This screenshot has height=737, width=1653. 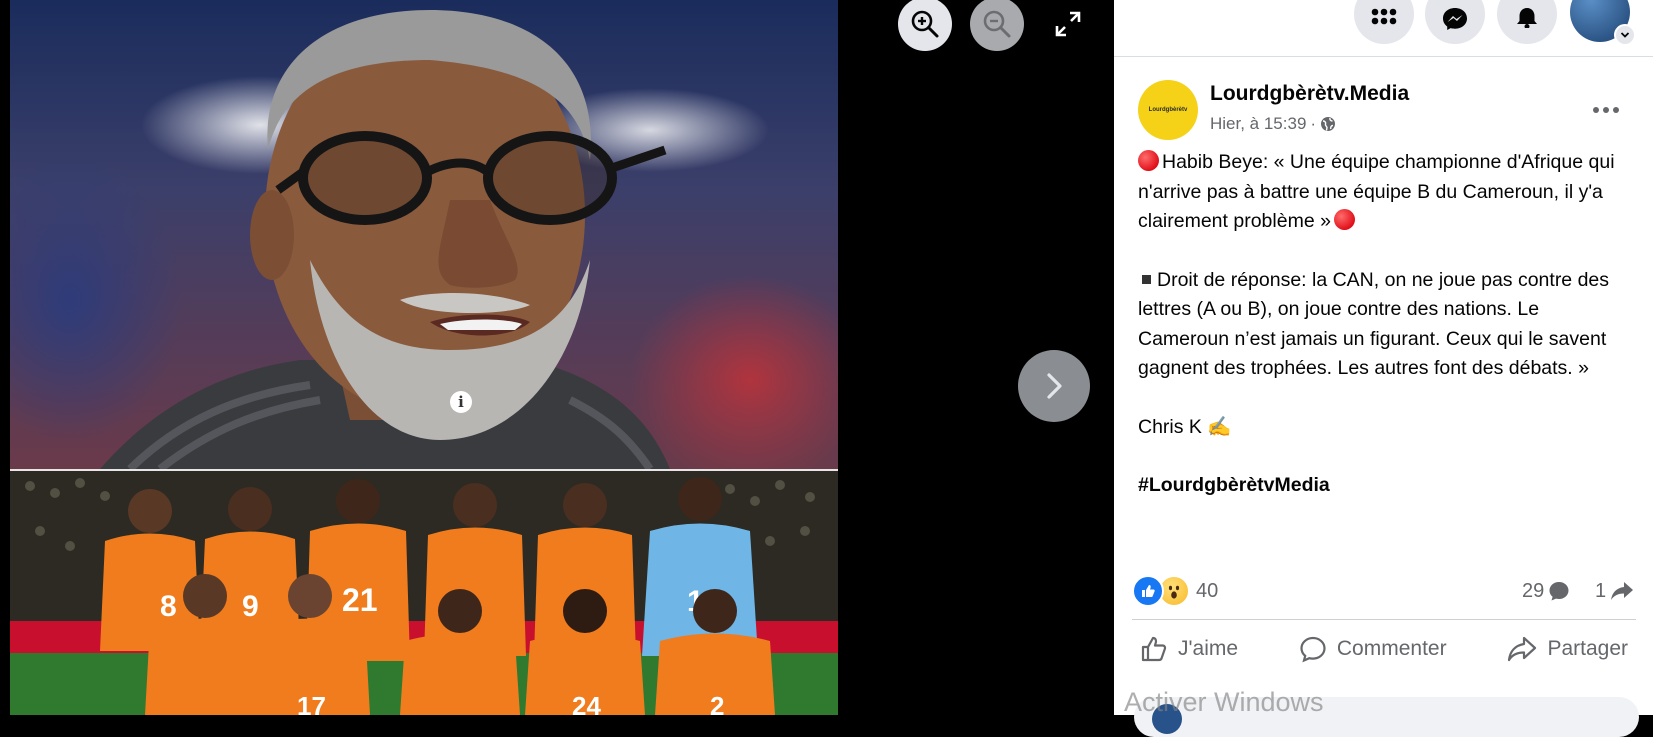 What do you see at coordinates (1146, 279) in the screenshot?
I see `black-square-icon` at bounding box center [1146, 279].